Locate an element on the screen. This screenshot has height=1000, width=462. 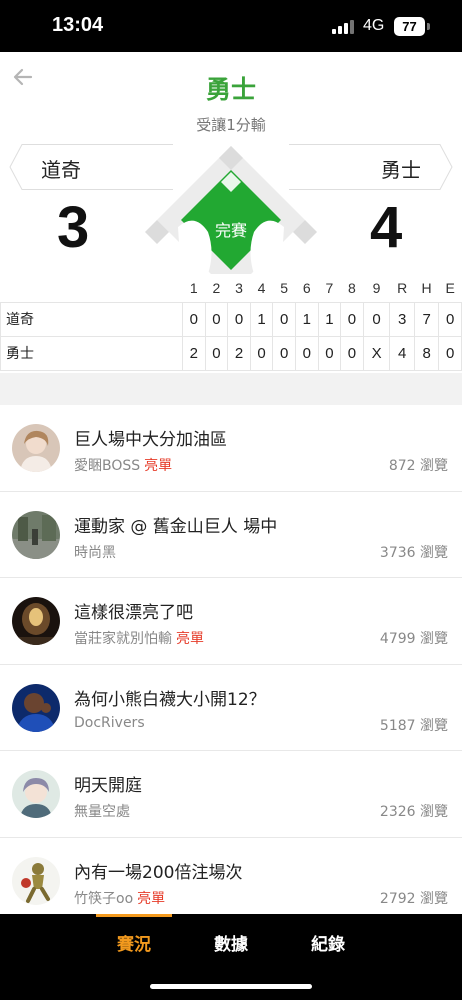
page-title: 勇士 is located at coordinates (230, 89).